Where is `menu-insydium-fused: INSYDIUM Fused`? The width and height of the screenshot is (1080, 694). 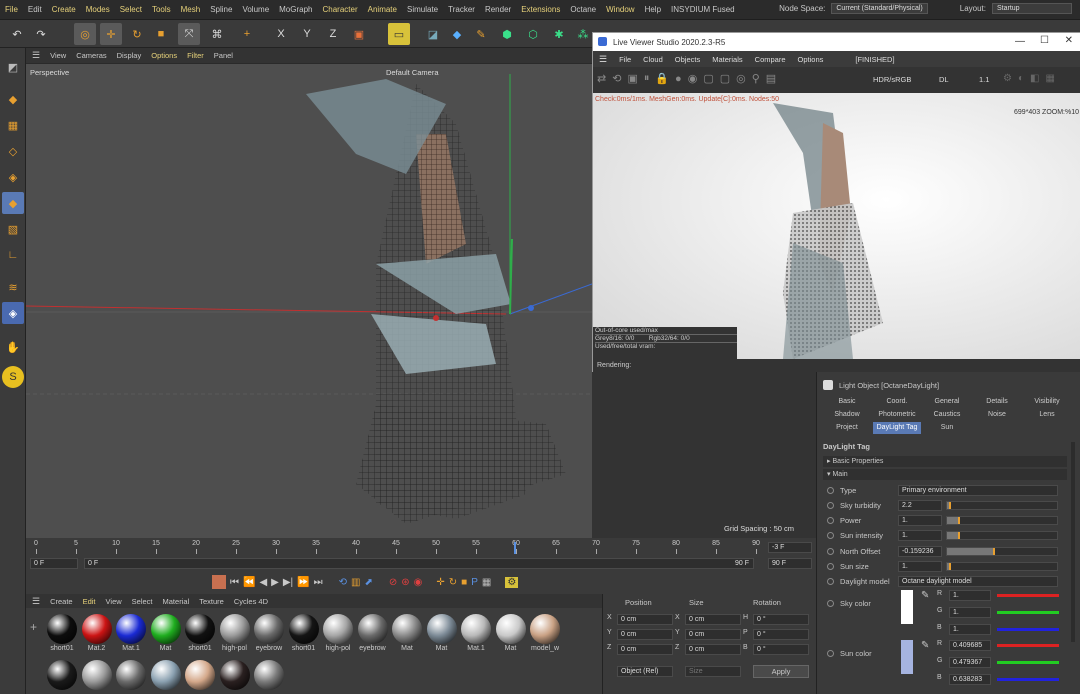
menu-insydium-fused: INSYDIUM Fused is located at coordinates (703, 9).